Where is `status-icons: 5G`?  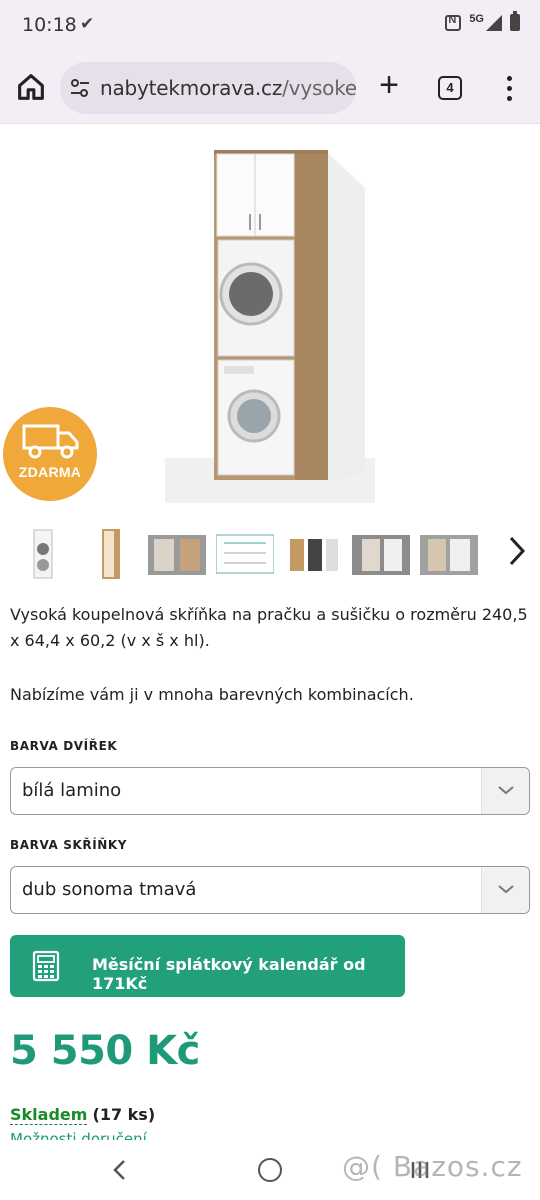 status-icons: 5G is located at coordinates (482, 21).